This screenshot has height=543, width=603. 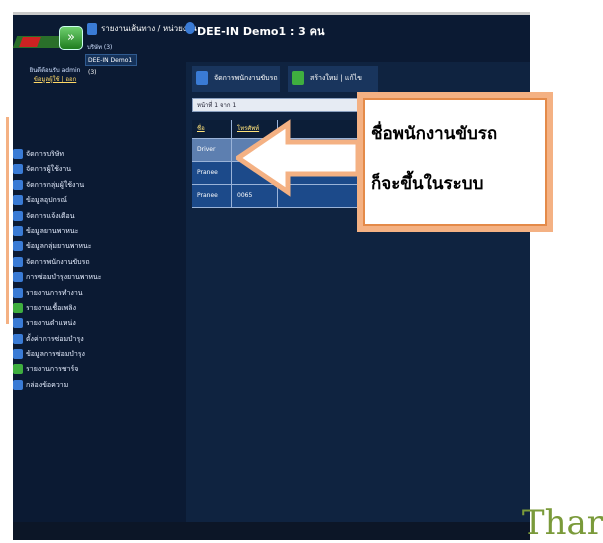 What do you see at coordinates (51, 307) in the screenshot?
I see `menu-item-label: รายงานเชื้อเพลิง` at bounding box center [51, 307].